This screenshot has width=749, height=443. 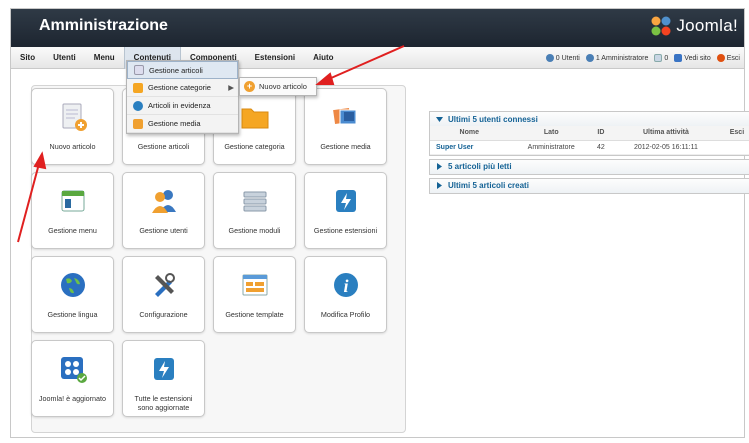 I want to click on tile-modifica-profilo: i Modifica Profilo, so click(x=345, y=294).